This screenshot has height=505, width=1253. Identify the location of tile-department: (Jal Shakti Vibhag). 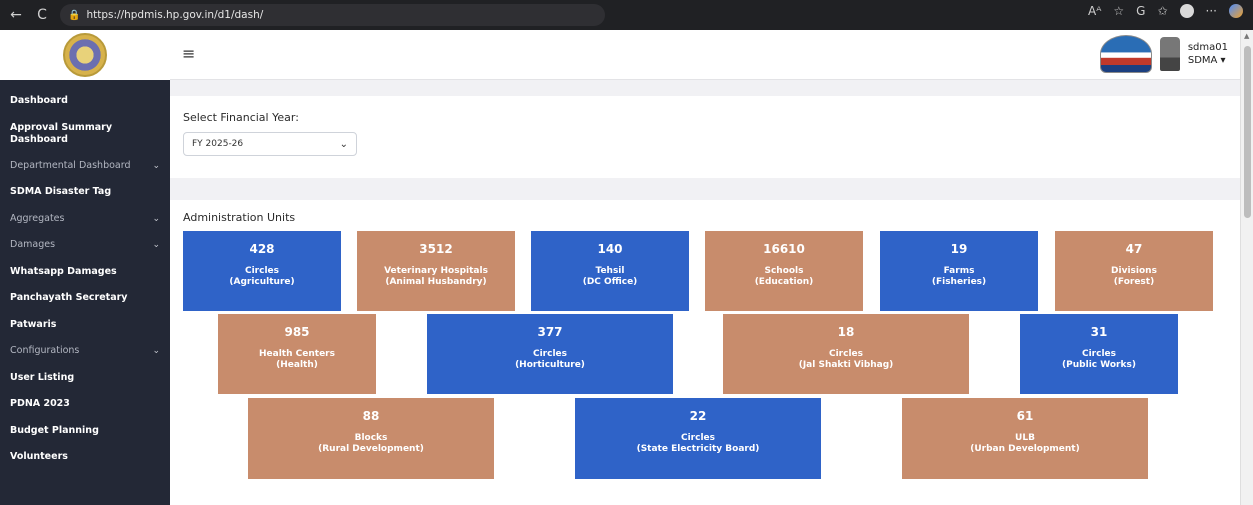
(846, 365).